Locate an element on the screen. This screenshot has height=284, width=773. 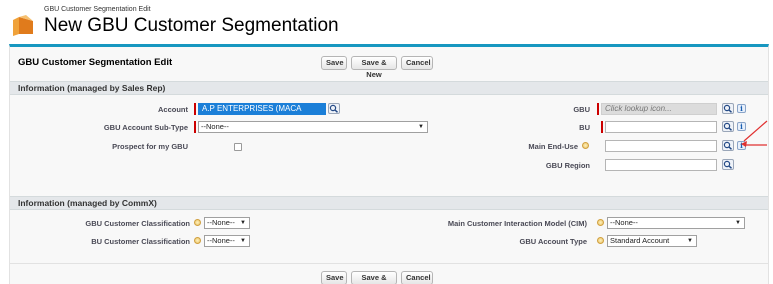
gbu-label: GBU is located at coordinates (581, 109).